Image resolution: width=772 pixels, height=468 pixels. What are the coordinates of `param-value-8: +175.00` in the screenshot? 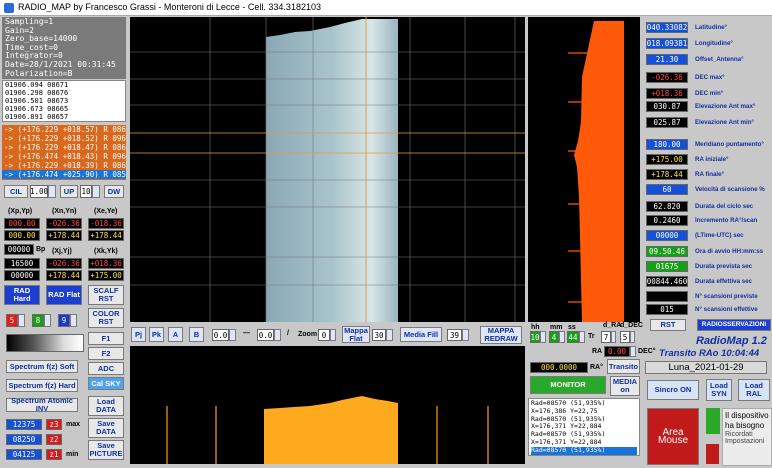 It's located at (667, 159).